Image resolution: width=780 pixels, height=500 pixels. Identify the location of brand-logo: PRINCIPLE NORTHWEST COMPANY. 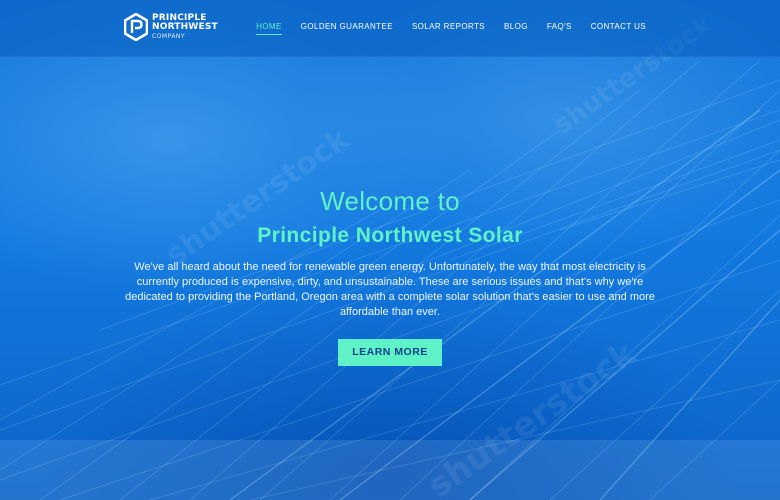
(171, 27).